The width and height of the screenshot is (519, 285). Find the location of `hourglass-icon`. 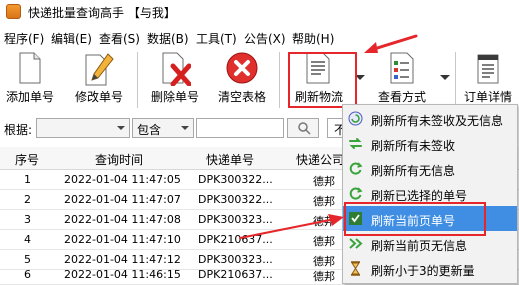

hourglass-icon is located at coordinates (355, 268).